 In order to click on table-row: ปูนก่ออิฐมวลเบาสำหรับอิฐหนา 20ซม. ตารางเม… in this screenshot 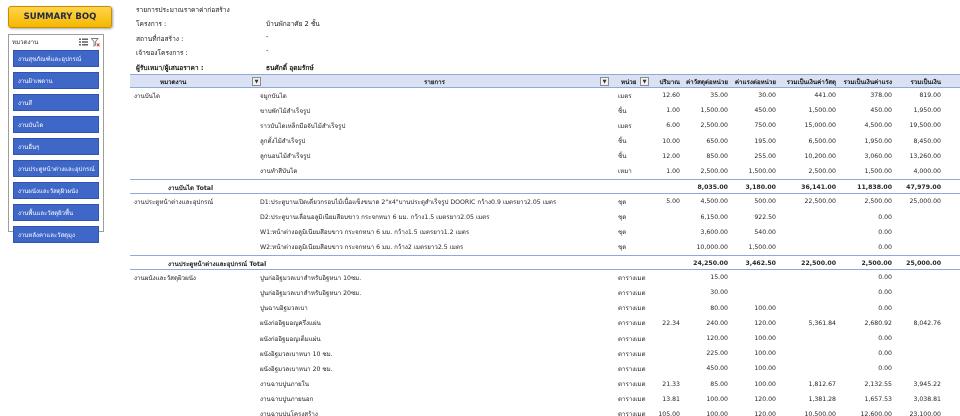, I will do `click(545, 292)`.